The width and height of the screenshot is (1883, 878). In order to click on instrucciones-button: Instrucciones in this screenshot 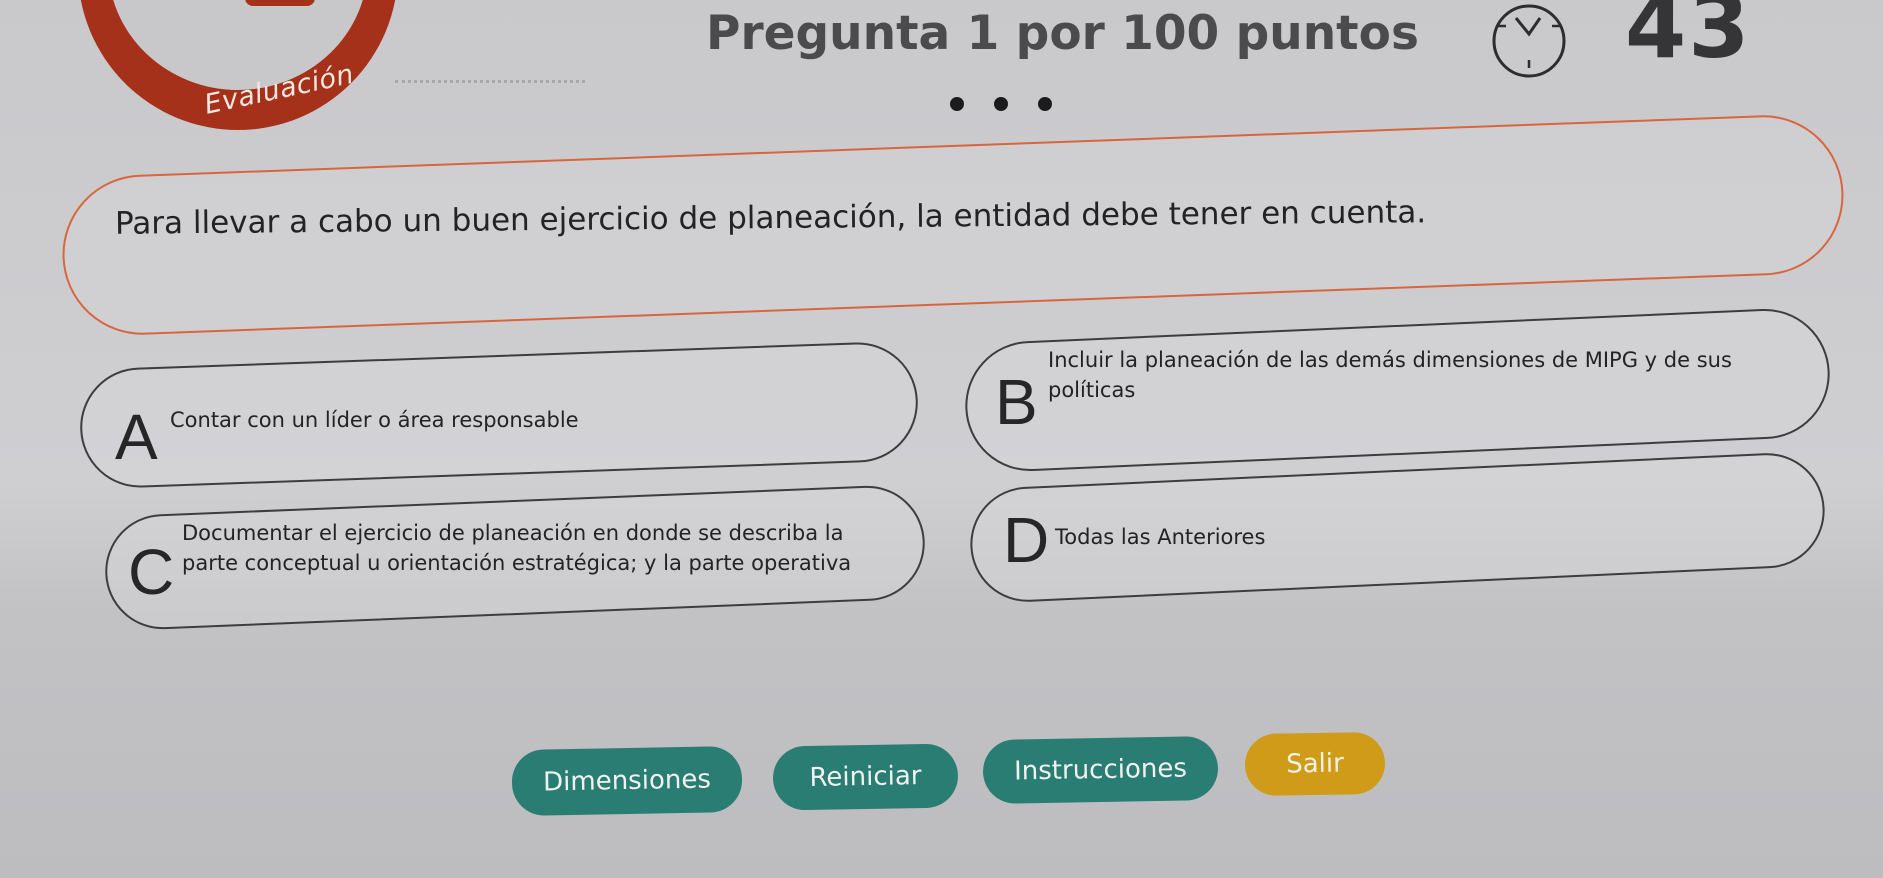, I will do `click(1100, 770)`.